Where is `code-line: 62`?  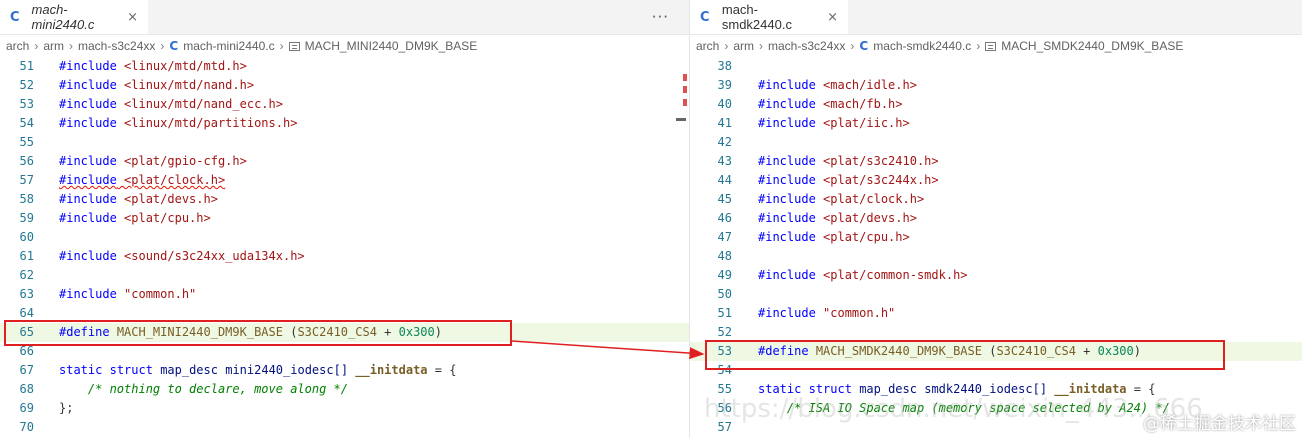 code-line: 62 is located at coordinates (344, 275).